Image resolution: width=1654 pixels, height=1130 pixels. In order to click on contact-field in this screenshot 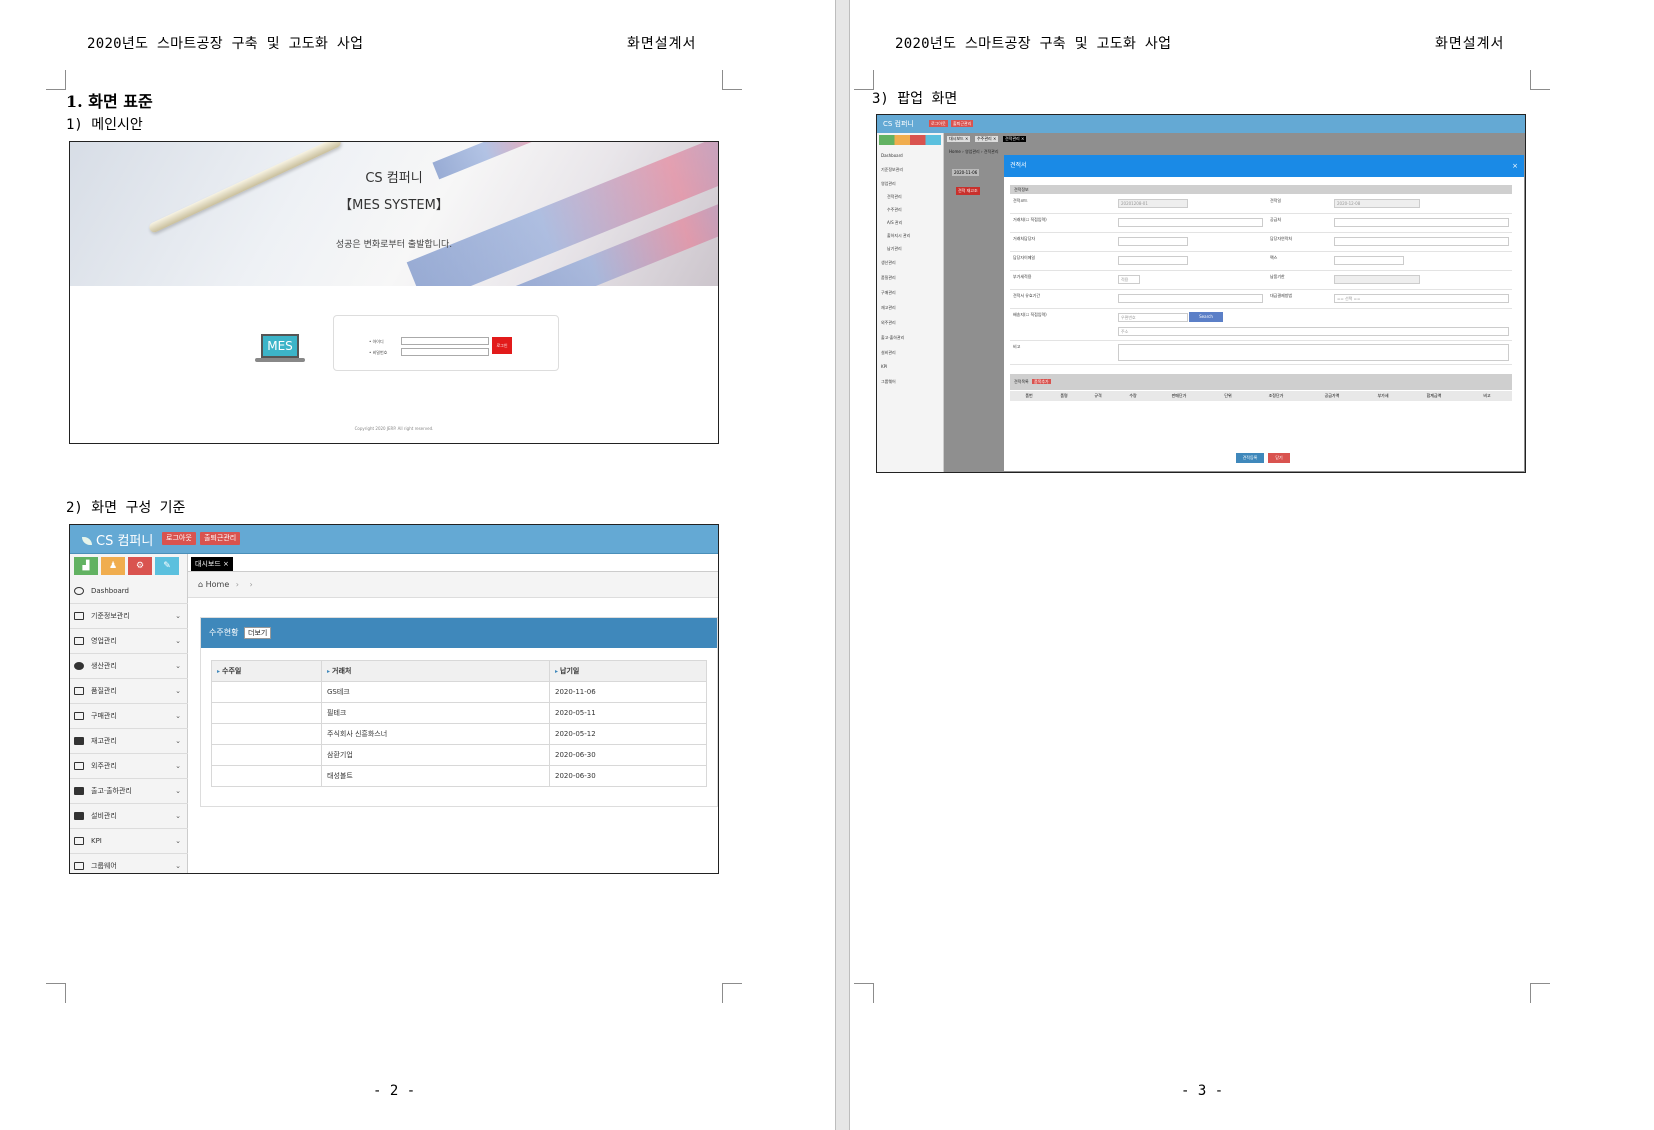, I will do `click(1421, 241)`.